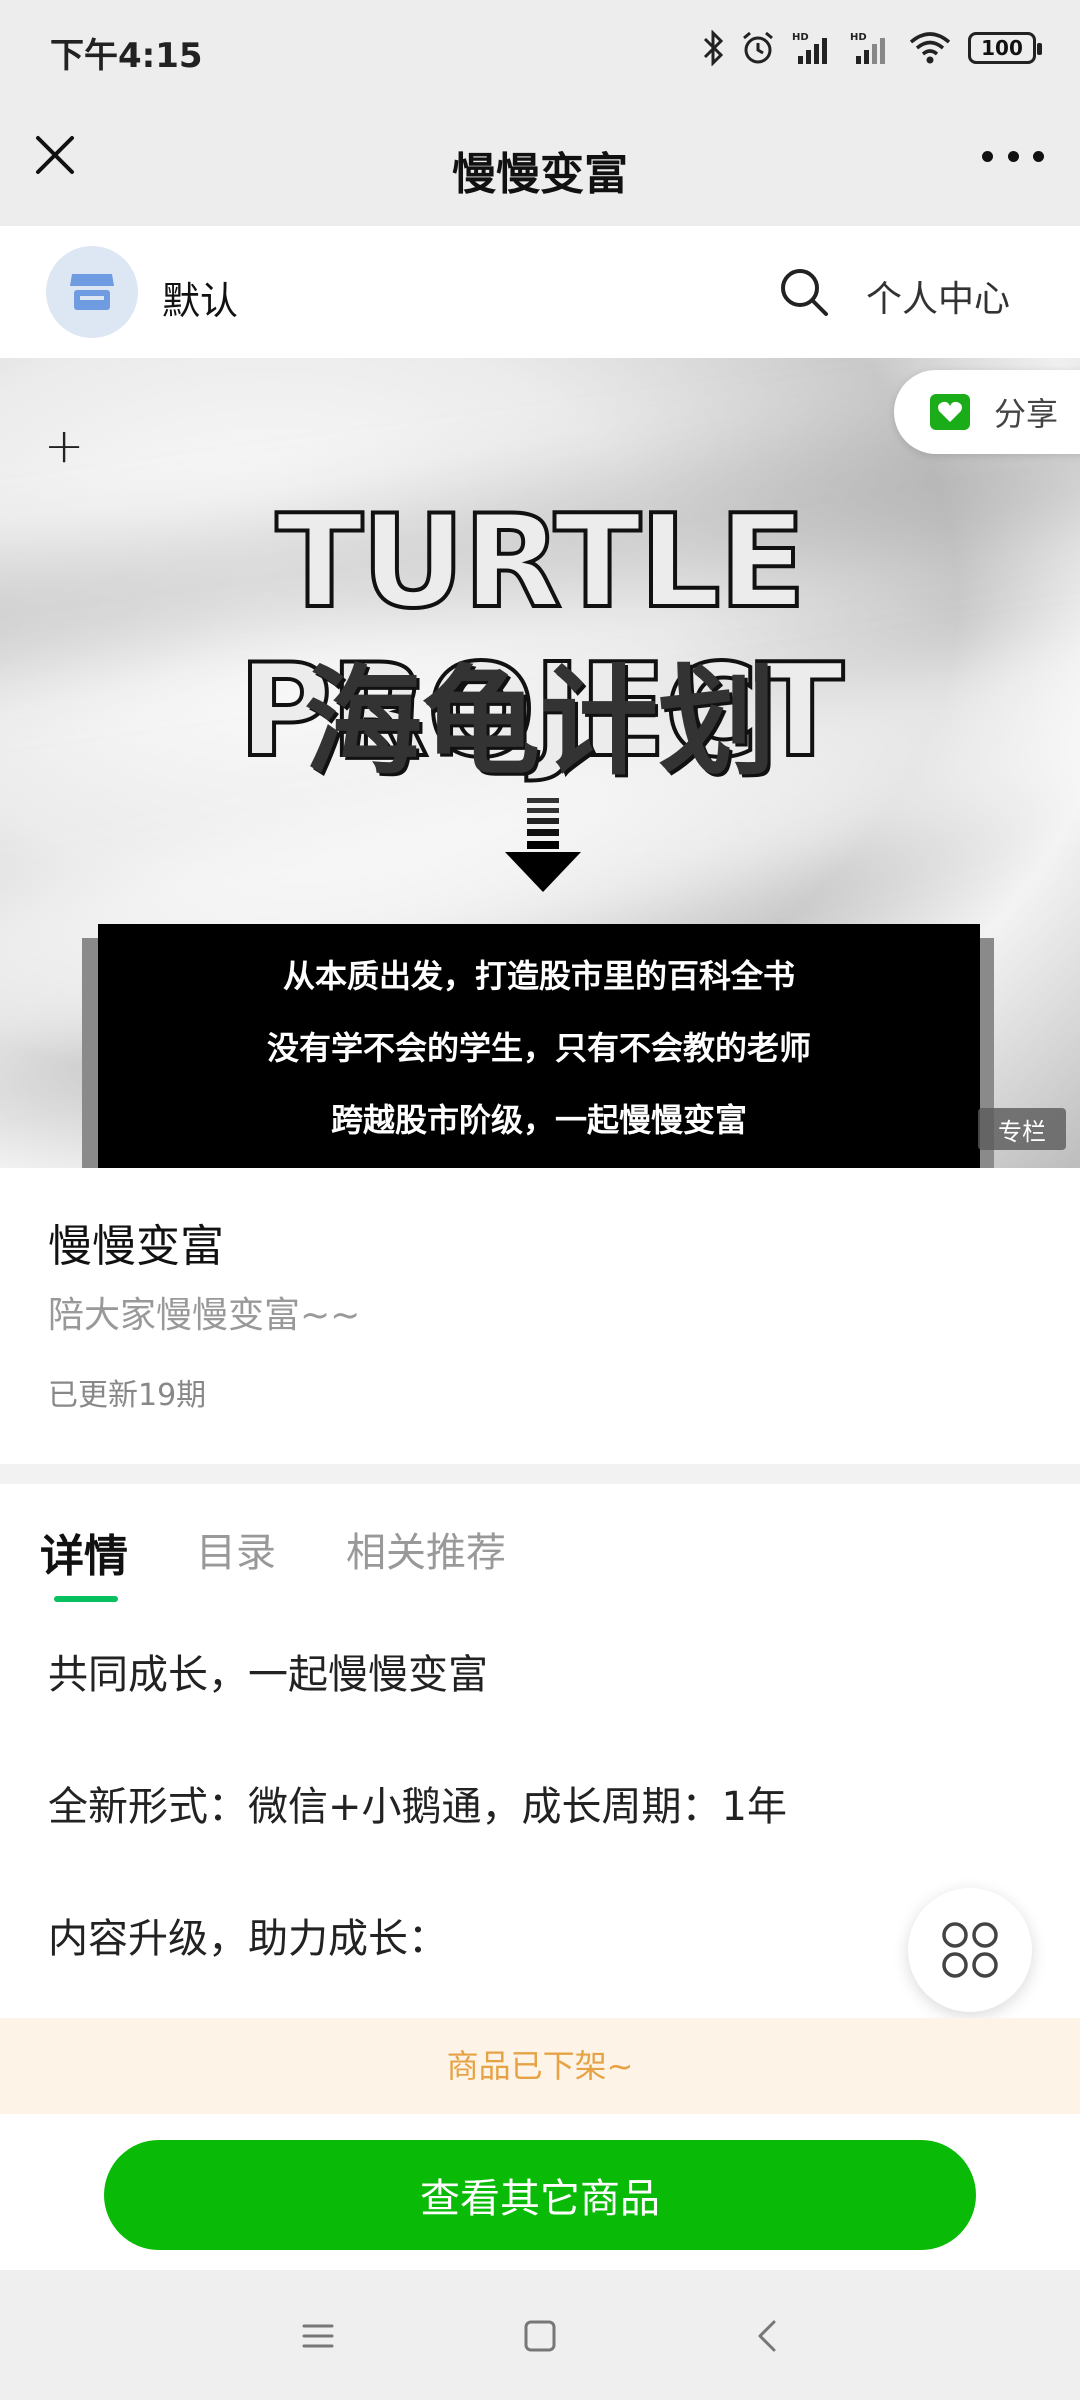 The width and height of the screenshot is (1080, 2400). Describe the element at coordinates (543, 845) in the screenshot. I see `arrow-down-icon` at that location.